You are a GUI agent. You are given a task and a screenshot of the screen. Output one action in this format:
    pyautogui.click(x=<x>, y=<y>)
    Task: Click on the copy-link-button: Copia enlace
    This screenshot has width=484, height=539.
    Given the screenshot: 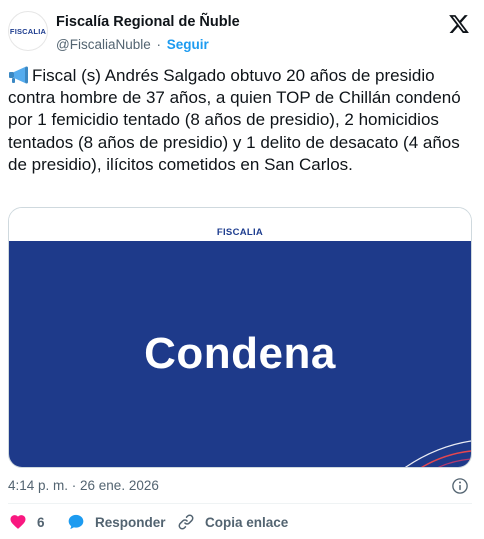 What is the action you would take?
    pyautogui.click(x=232, y=522)
    